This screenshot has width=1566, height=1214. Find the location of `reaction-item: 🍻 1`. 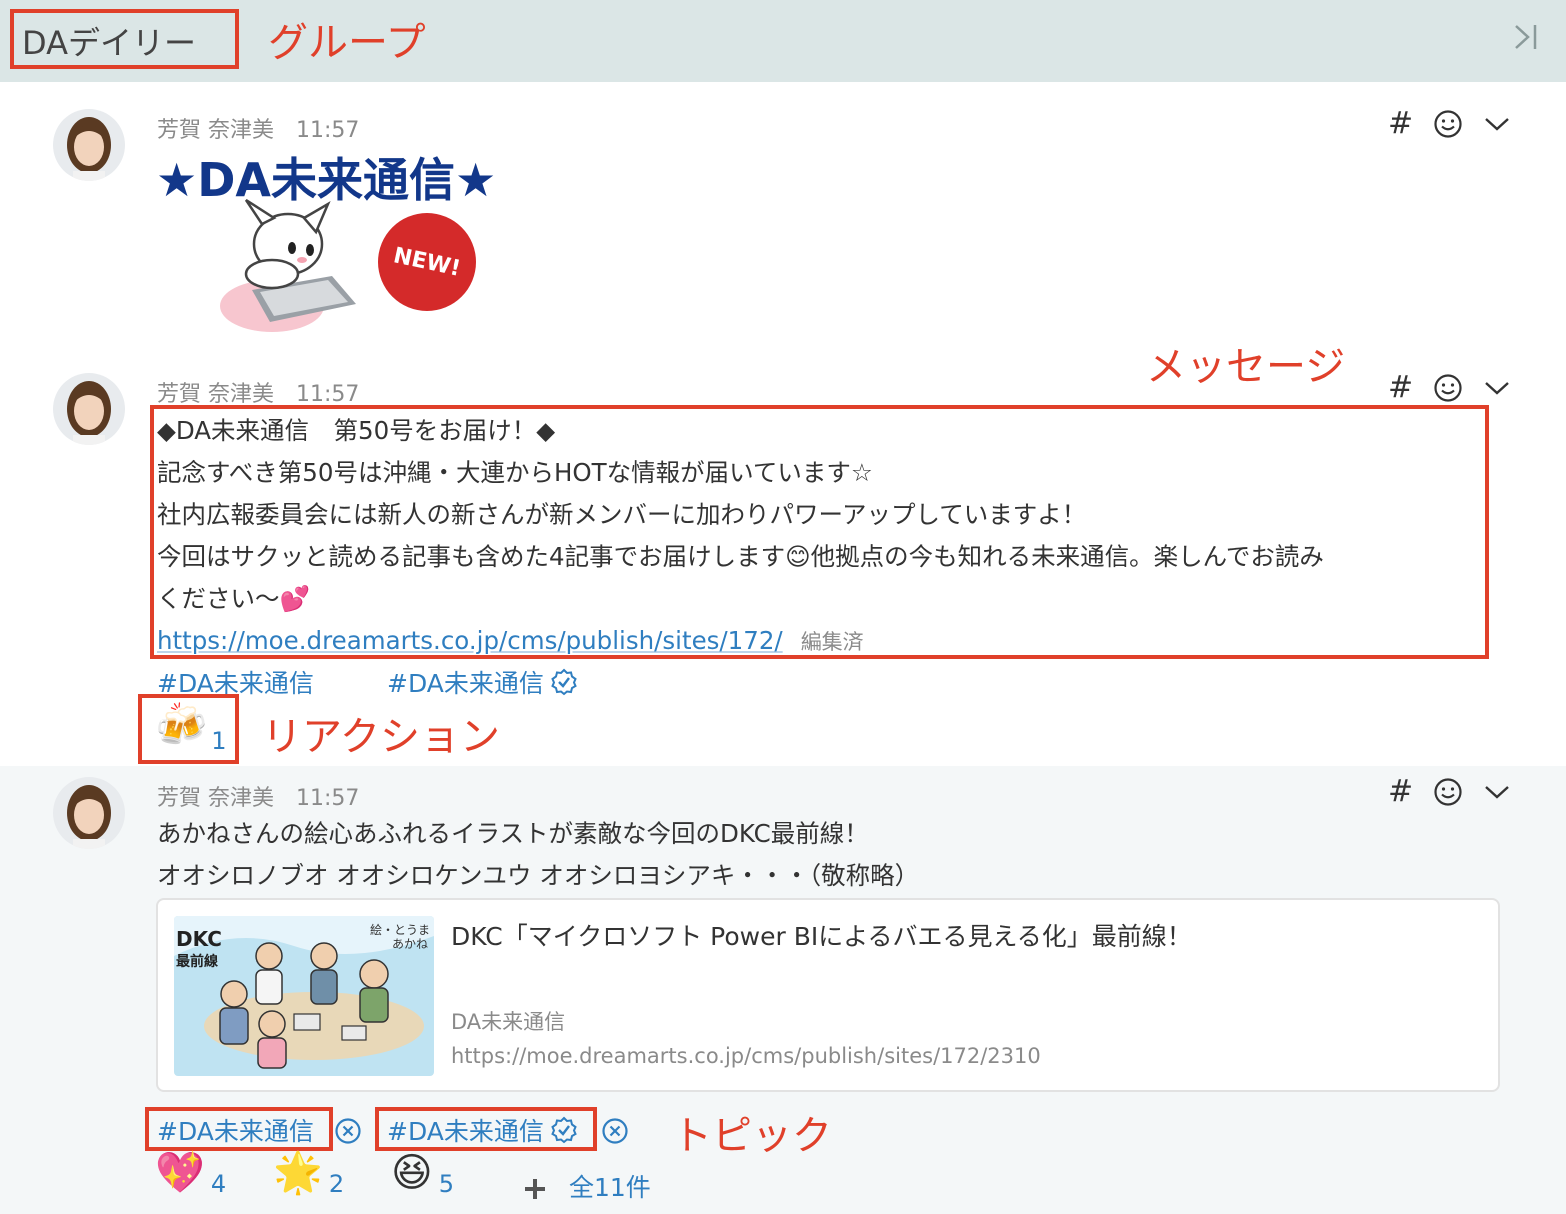

reaction-item: 🍻 1 is located at coordinates (191, 727).